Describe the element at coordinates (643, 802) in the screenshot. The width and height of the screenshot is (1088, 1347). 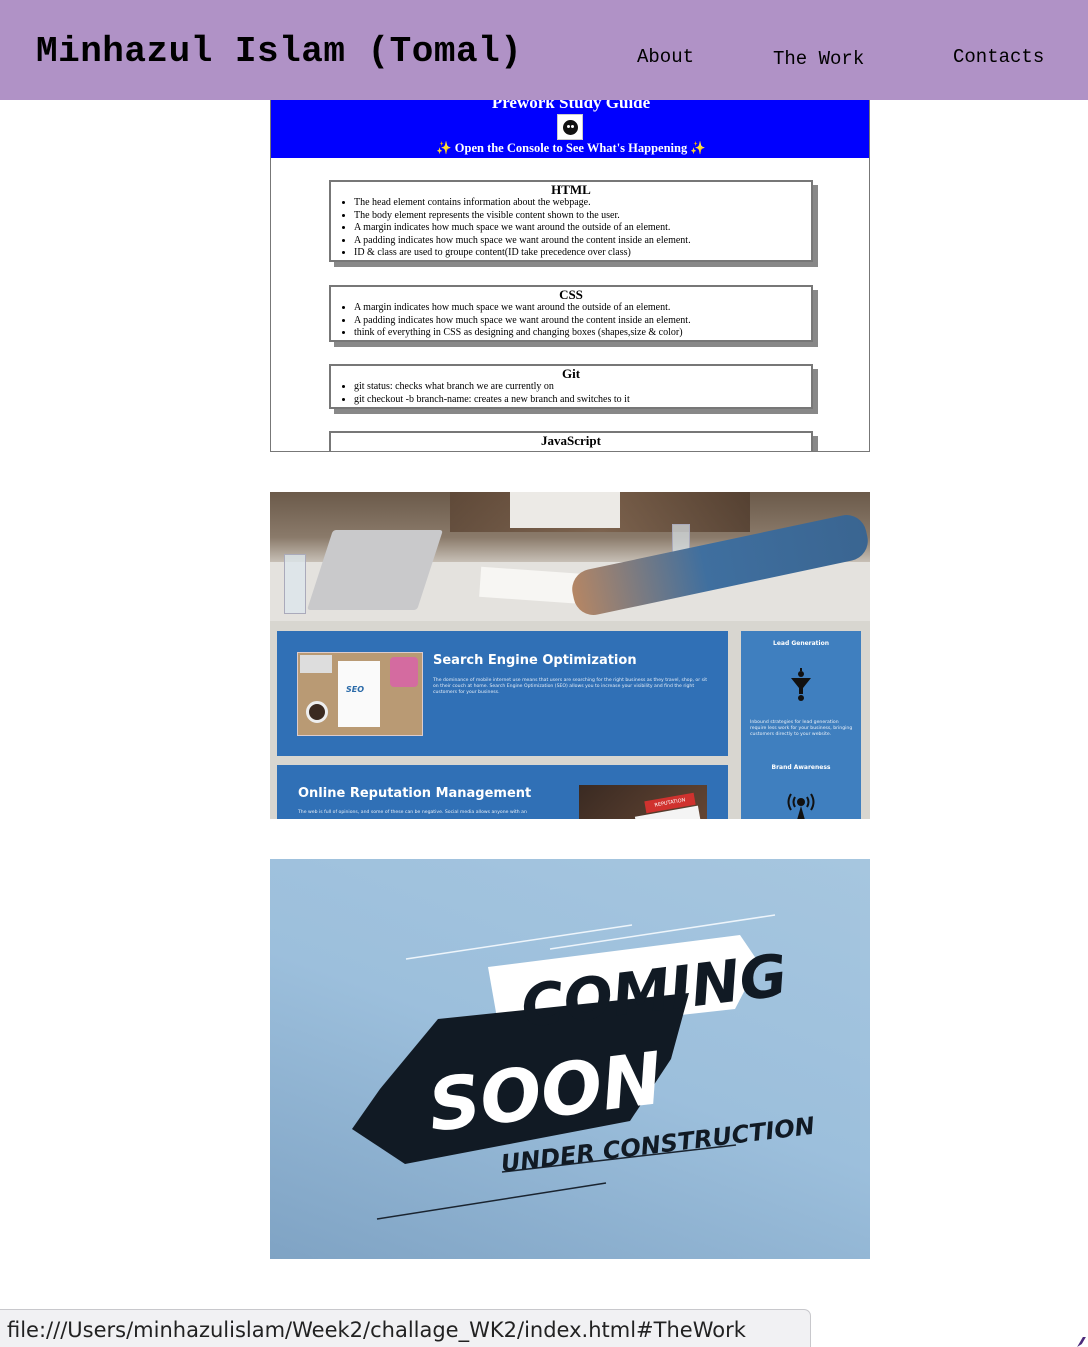
I see `reputation-image: REPUTATION` at that location.